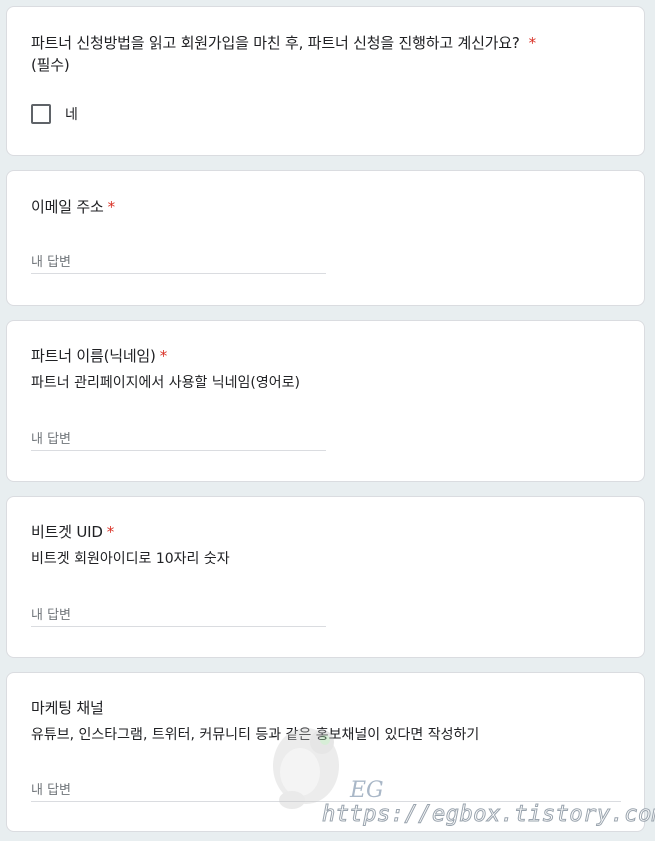 The image size is (655, 841). What do you see at coordinates (178, 438) in the screenshot?
I see `partner-name-answer-input: 내 답변` at bounding box center [178, 438].